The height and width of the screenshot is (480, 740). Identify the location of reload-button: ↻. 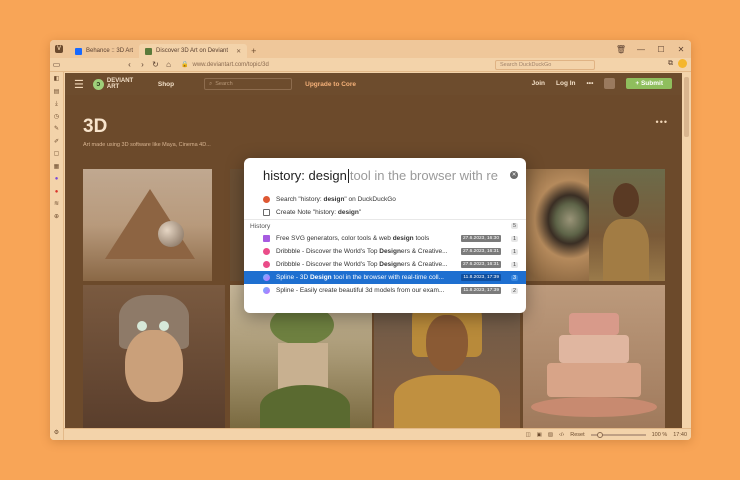
(155, 64).